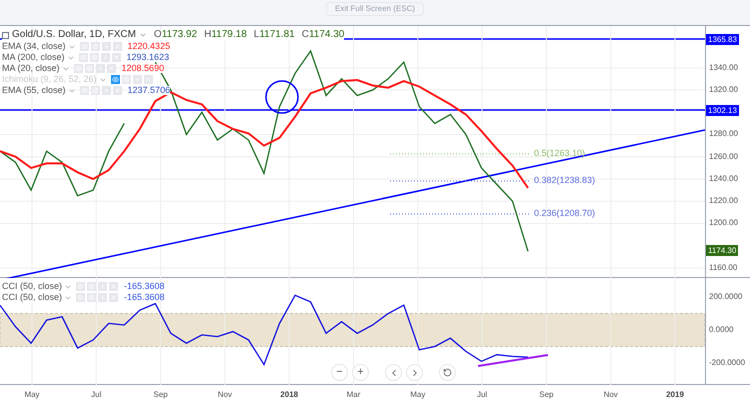 The image size is (750, 406). I want to click on time-label: 2019, so click(675, 395).